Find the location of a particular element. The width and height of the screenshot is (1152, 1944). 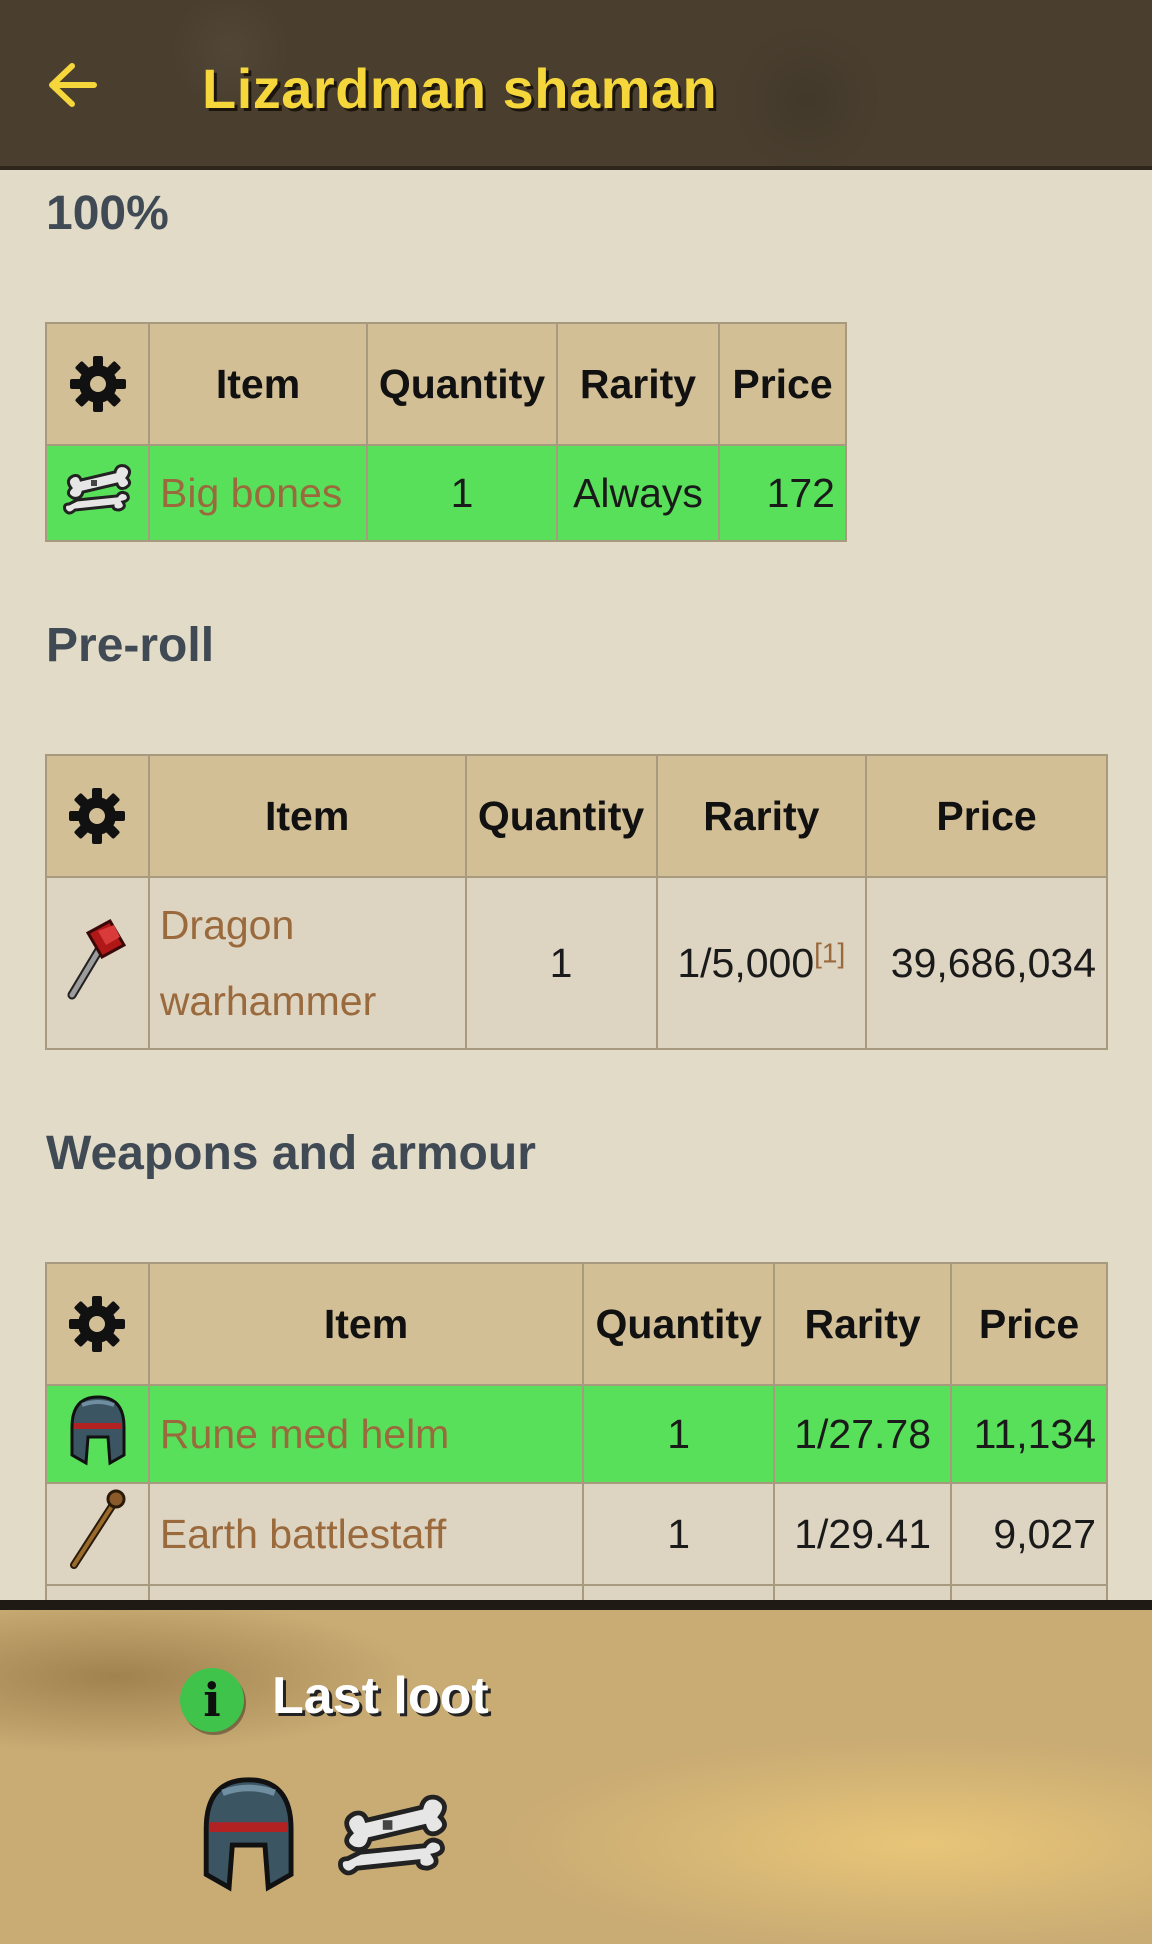

section-heading-always: 100% is located at coordinates (107, 213).